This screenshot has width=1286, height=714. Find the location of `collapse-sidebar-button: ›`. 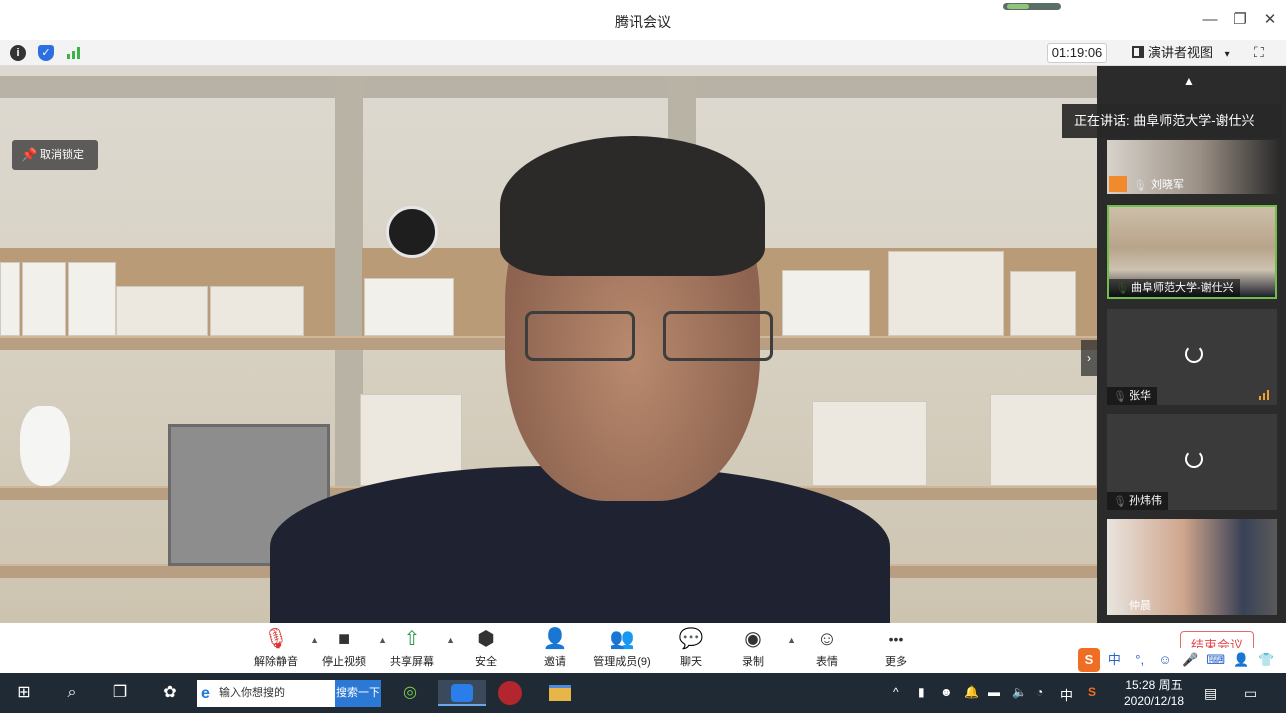

collapse-sidebar-button: › is located at coordinates (1089, 358).